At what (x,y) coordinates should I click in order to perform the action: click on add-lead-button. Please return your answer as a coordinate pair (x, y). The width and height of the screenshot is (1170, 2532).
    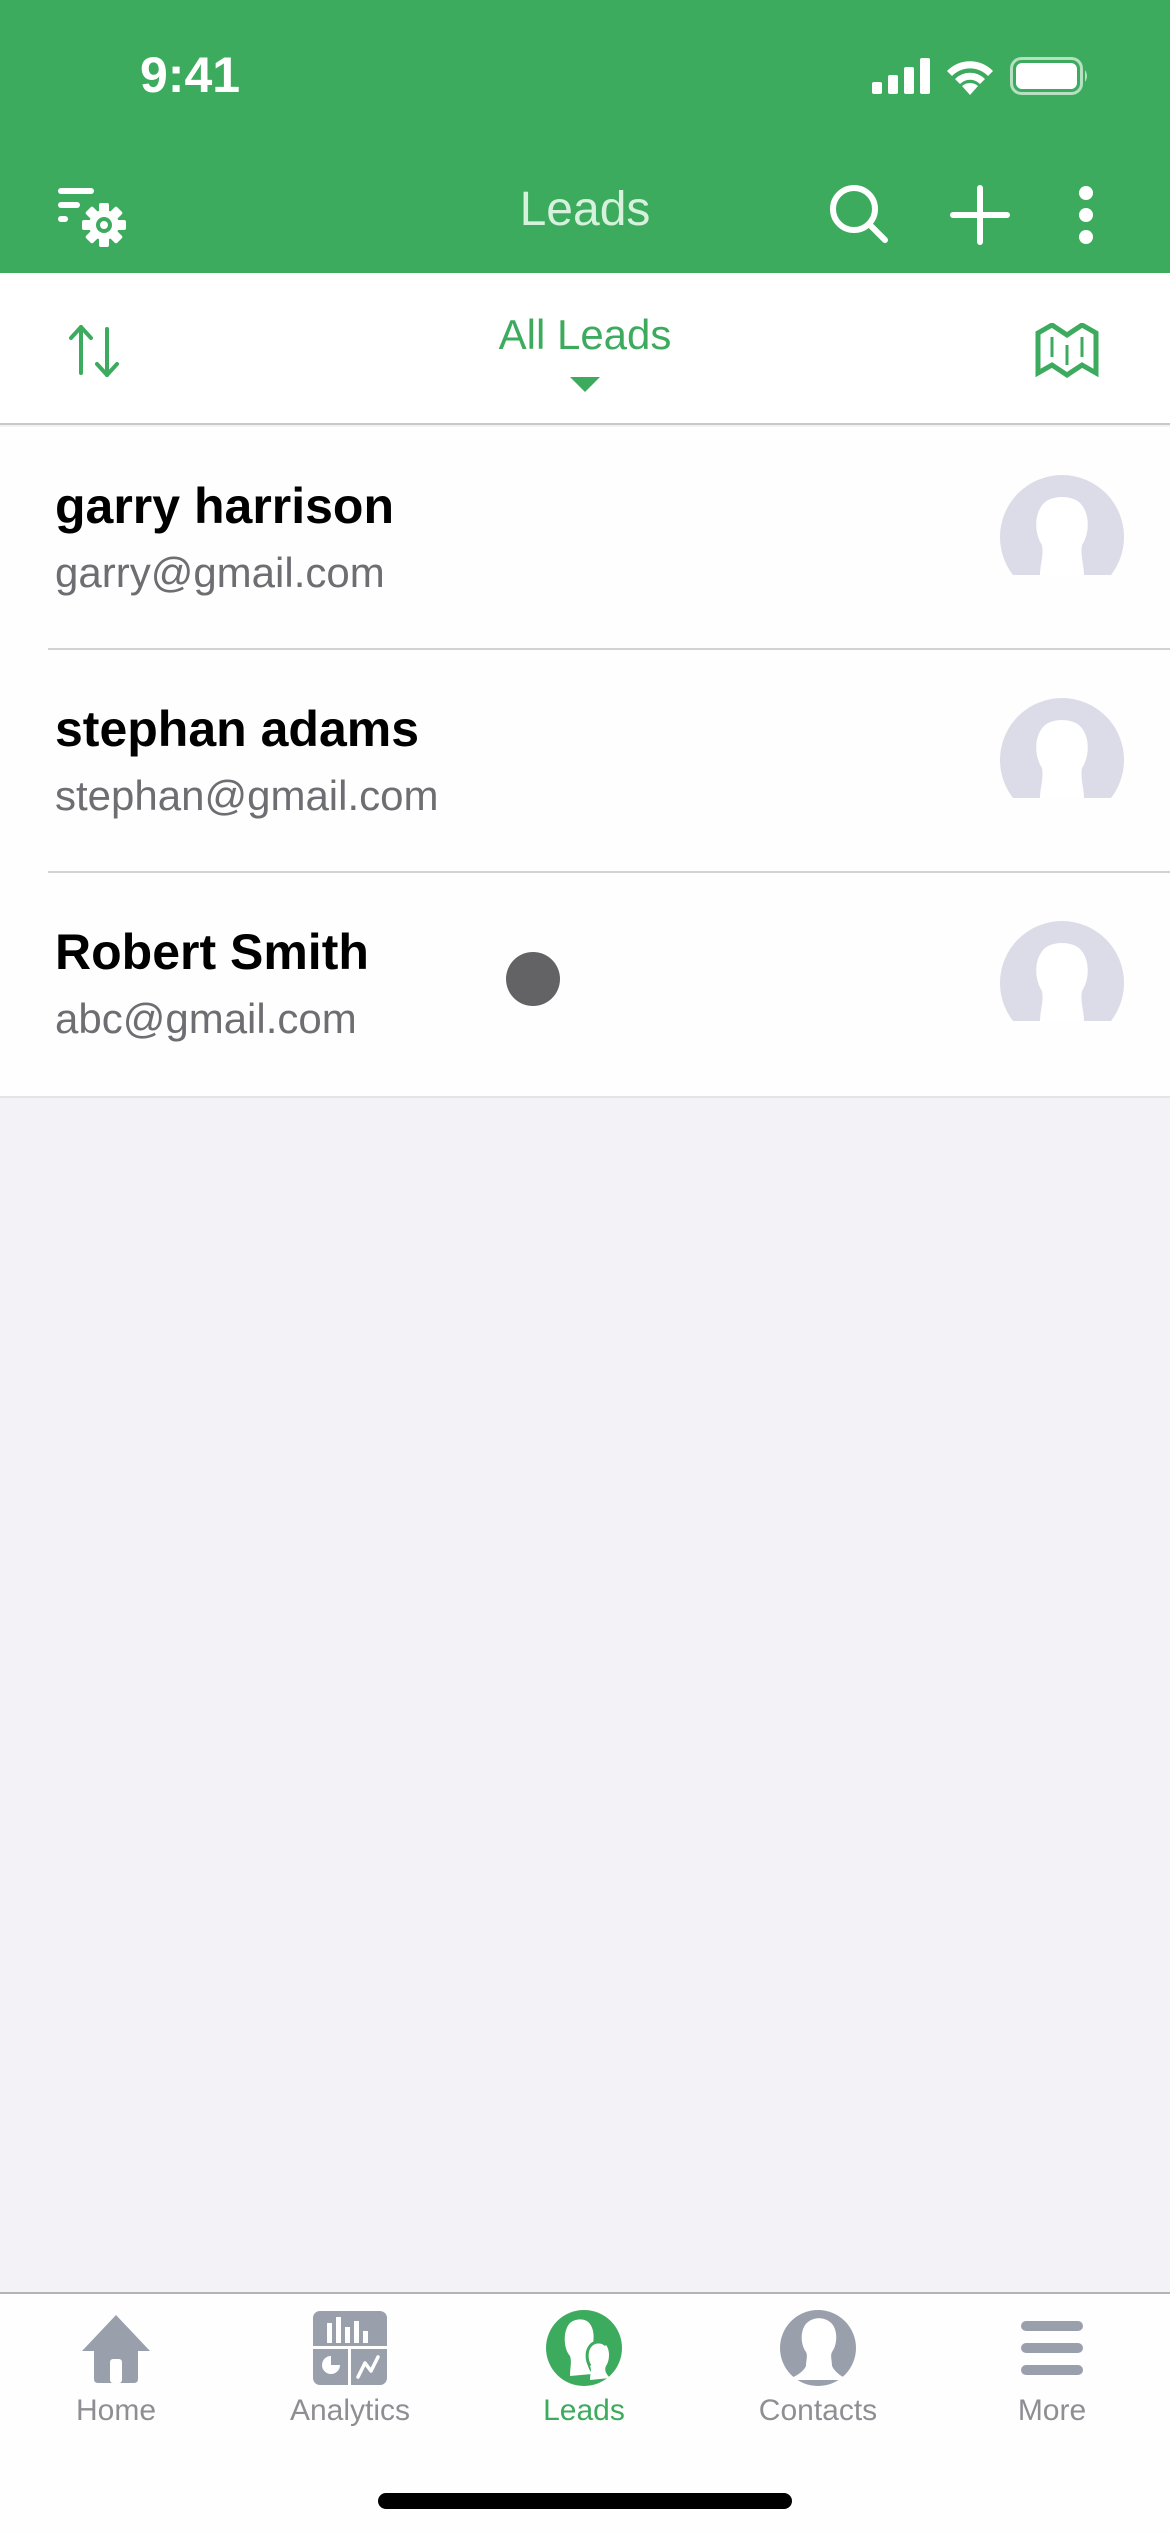
    Looking at the image, I should click on (980, 215).